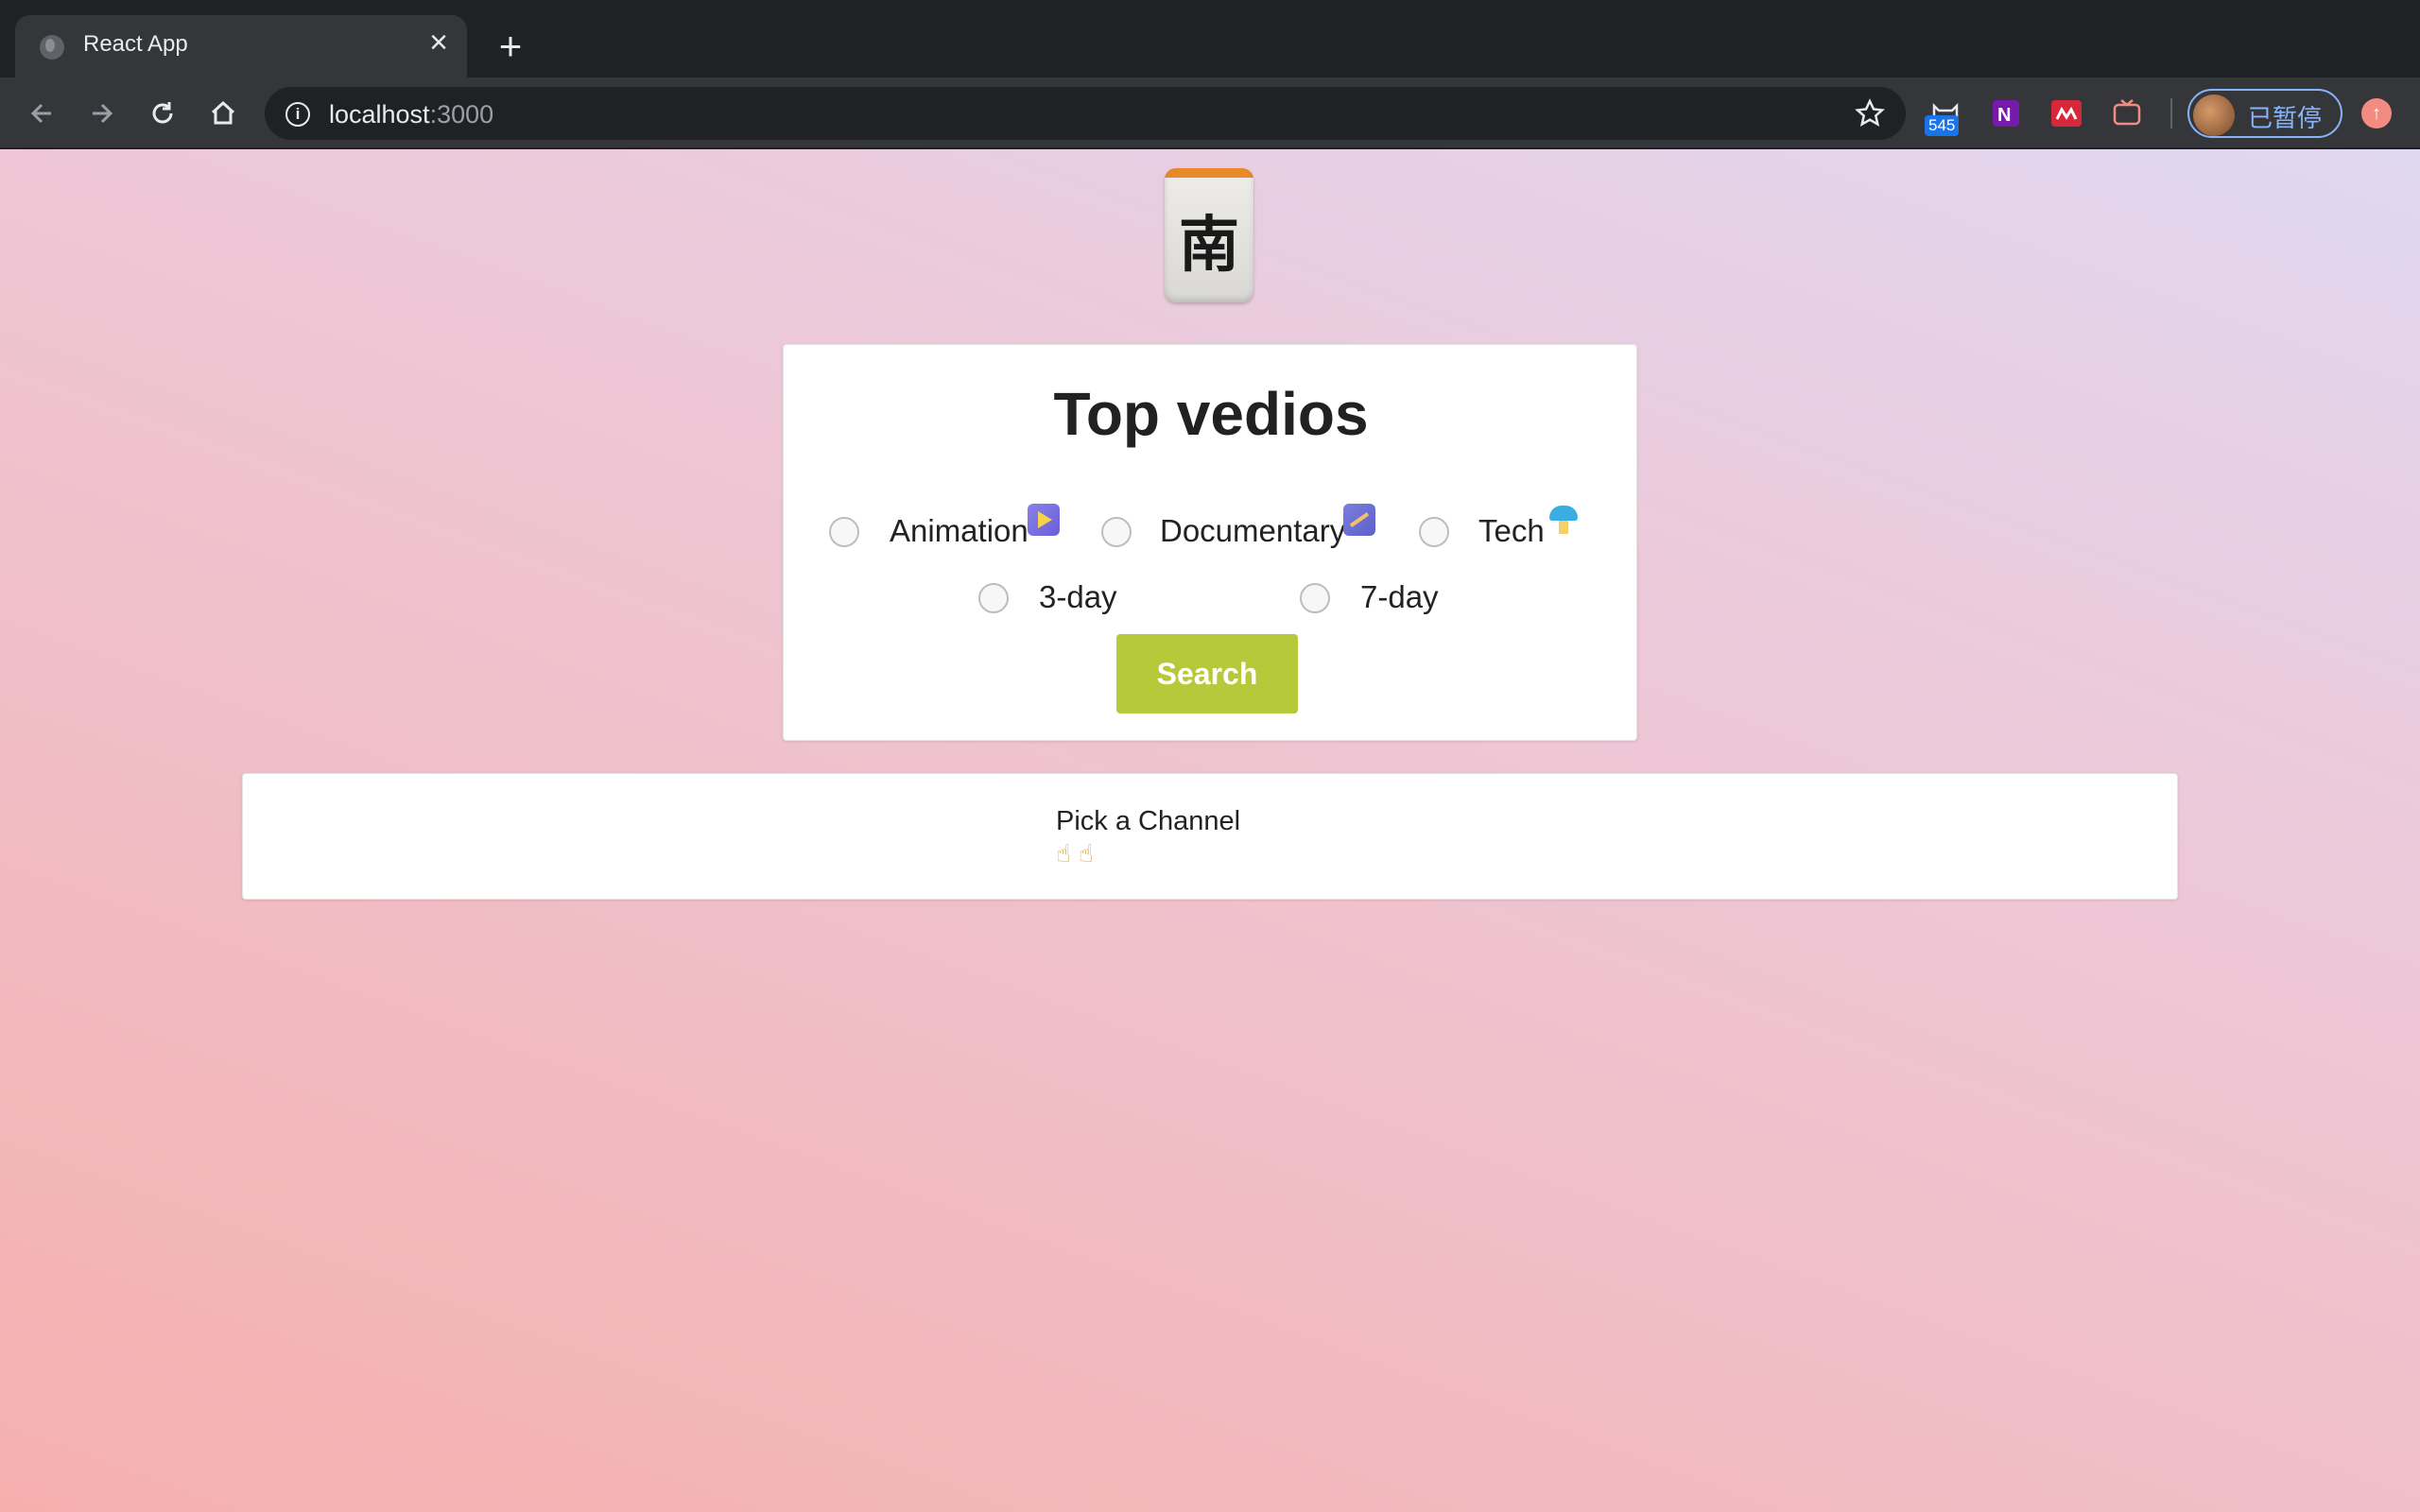 The width and height of the screenshot is (2420, 1512). What do you see at coordinates (1211, 414) in the screenshot?
I see `page-title: Top vedios` at bounding box center [1211, 414].